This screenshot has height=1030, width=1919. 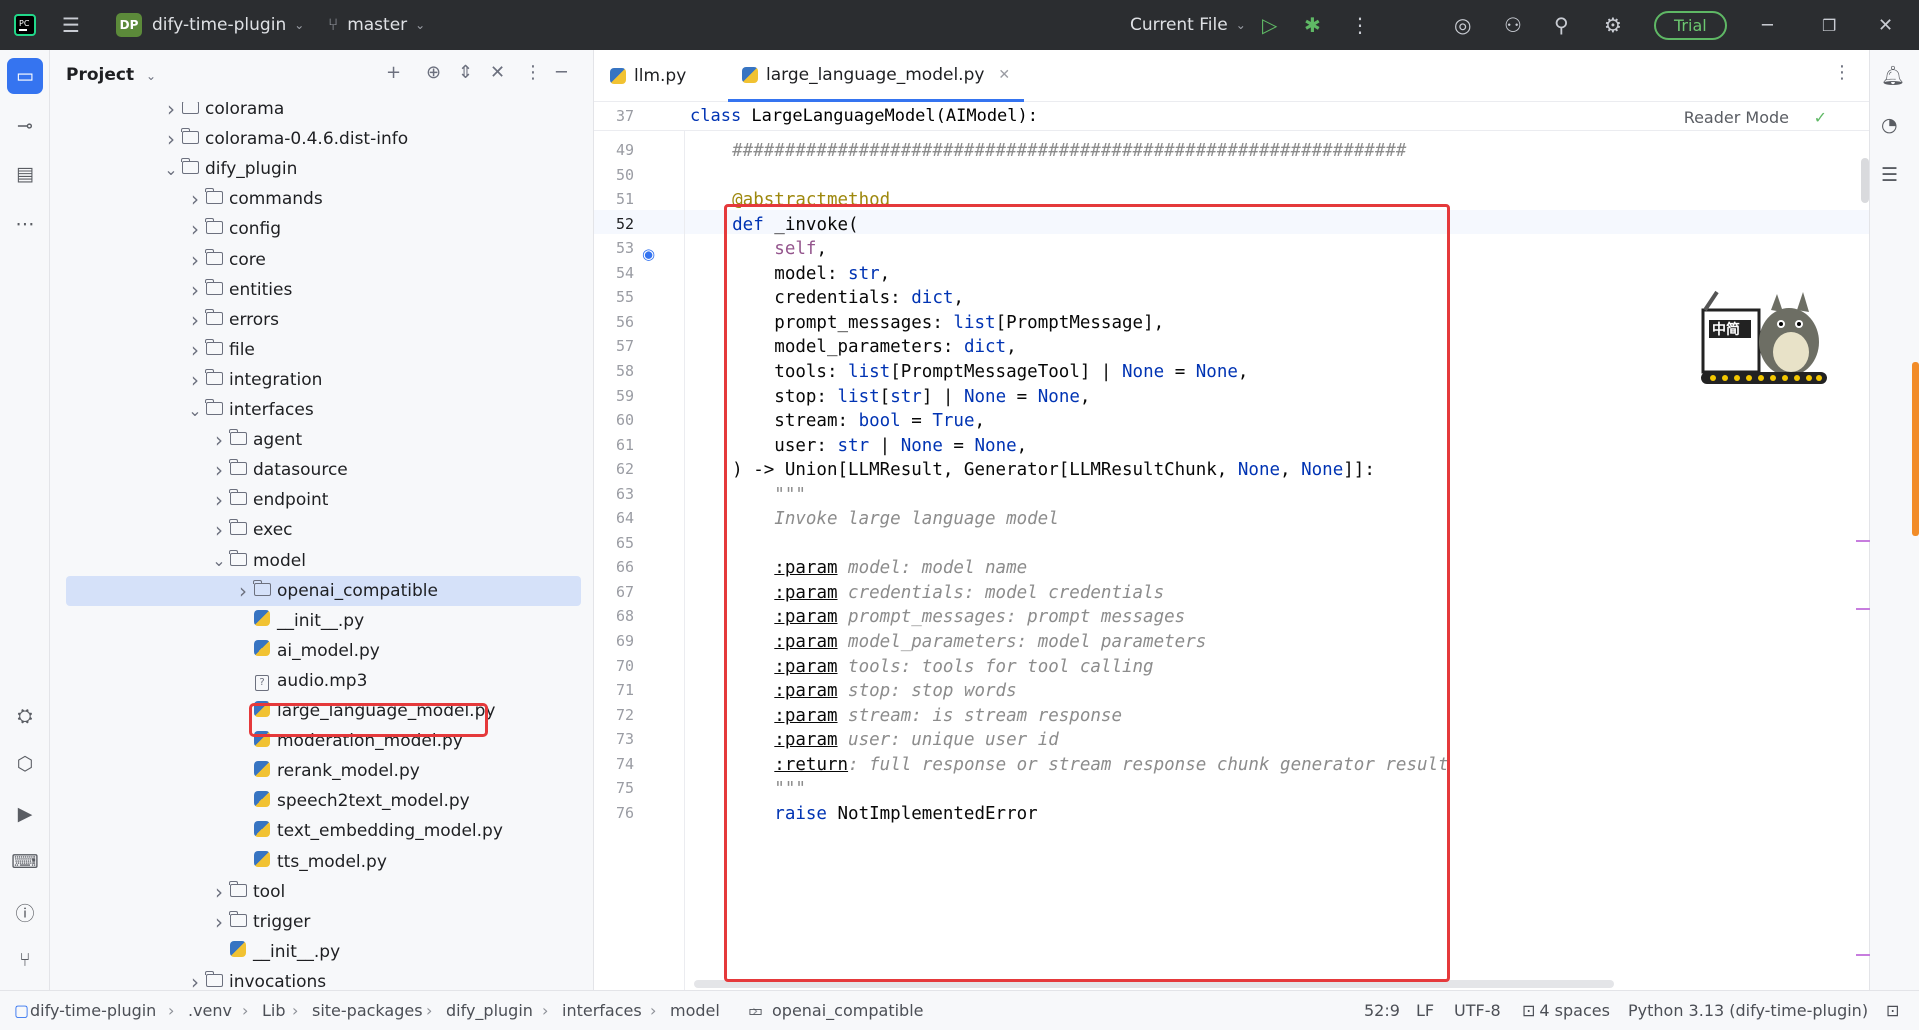 What do you see at coordinates (695, 1010) in the screenshot?
I see `breadcrumb-item: model` at bounding box center [695, 1010].